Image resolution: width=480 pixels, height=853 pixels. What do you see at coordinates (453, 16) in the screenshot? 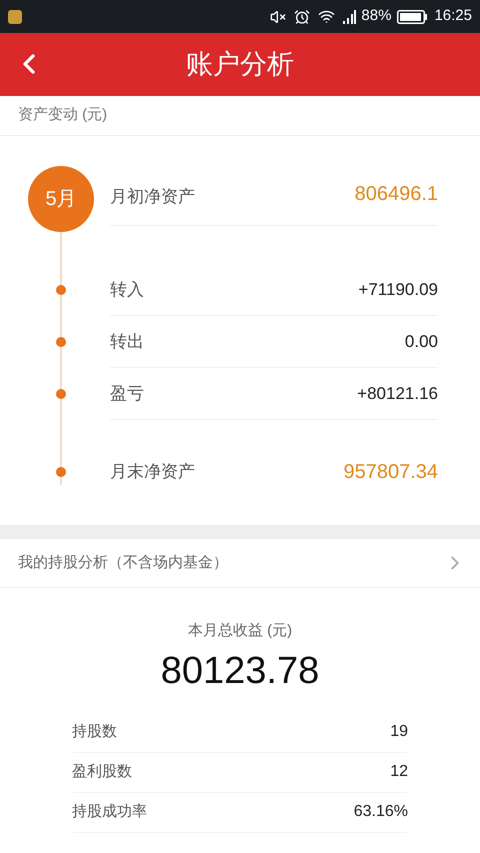
I see `clock: 16:25` at bounding box center [453, 16].